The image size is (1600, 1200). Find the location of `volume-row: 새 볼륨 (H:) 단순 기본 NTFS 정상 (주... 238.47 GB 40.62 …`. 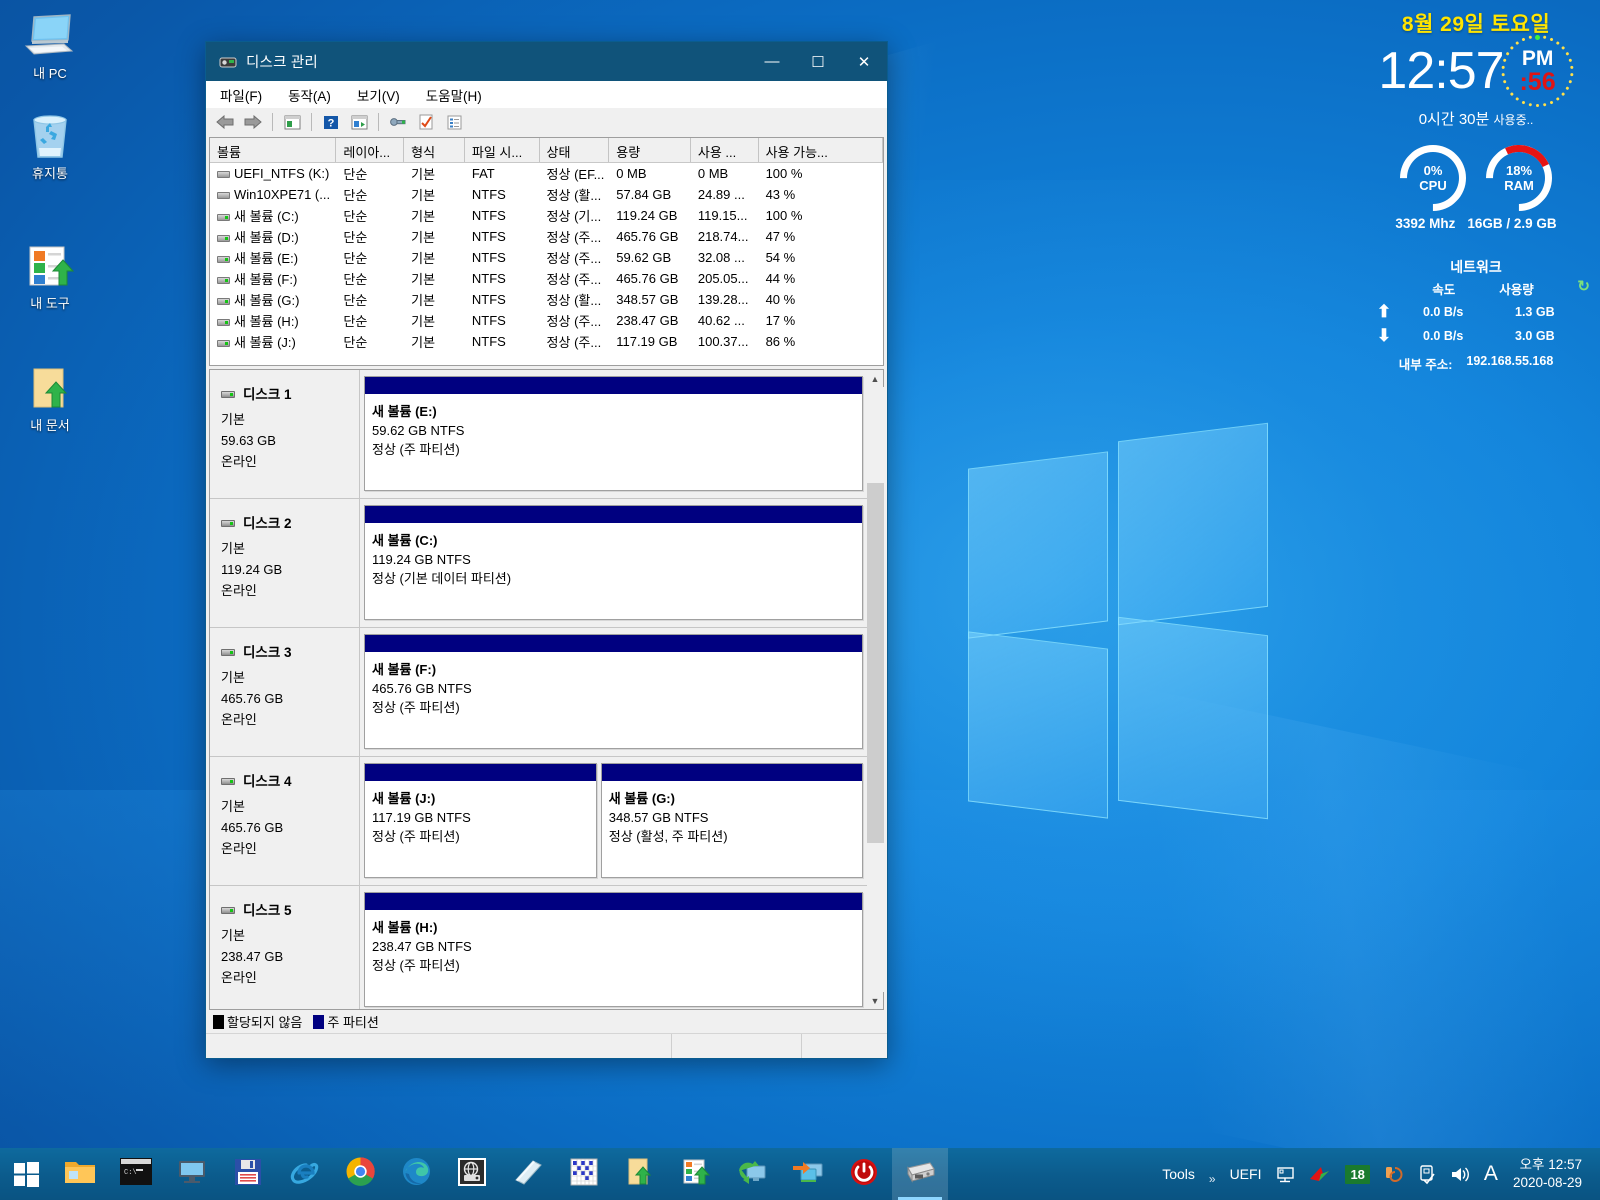

volume-row: 새 볼륨 (H:) 단순 기본 NTFS 정상 (주... 238.47 GB 40.62 … is located at coordinates (546, 320).